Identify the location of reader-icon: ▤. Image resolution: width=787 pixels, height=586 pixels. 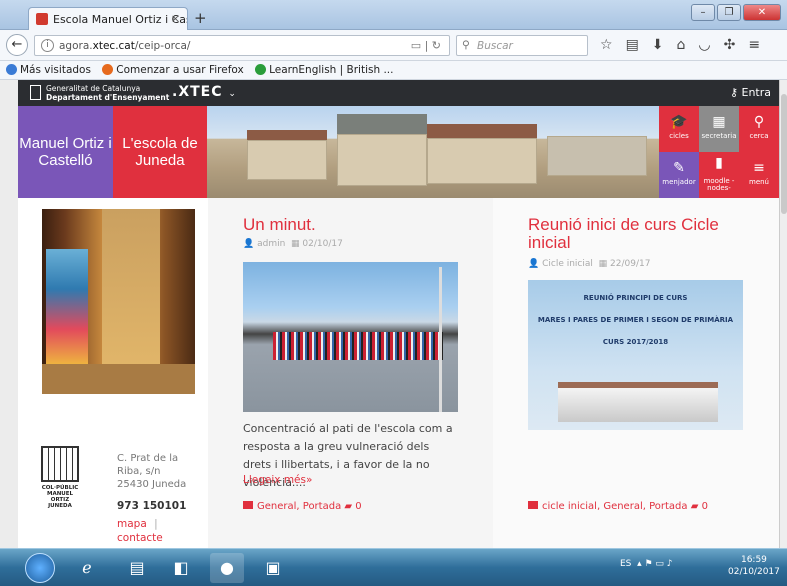
(632, 45).